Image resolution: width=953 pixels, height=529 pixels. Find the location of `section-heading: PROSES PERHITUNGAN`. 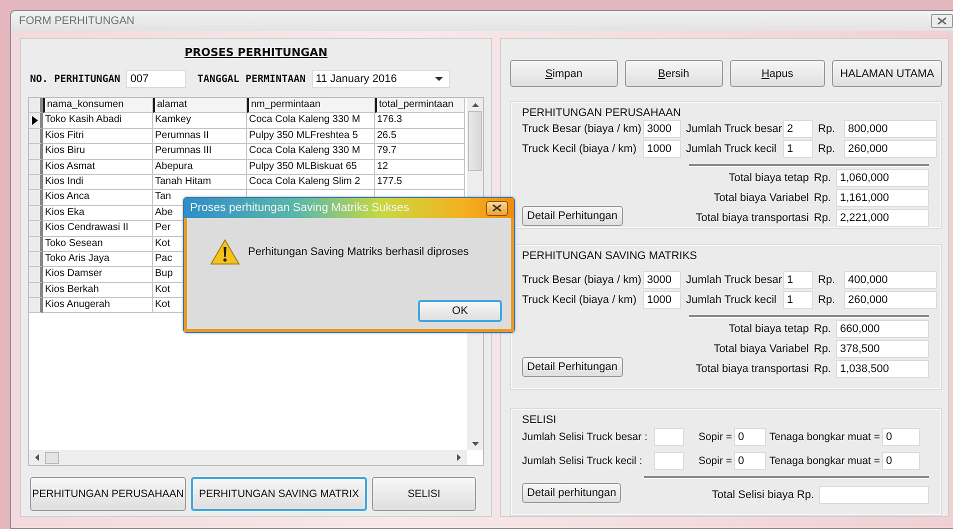

section-heading: PROSES PERHITUNGAN is located at coordinates (256, 52).